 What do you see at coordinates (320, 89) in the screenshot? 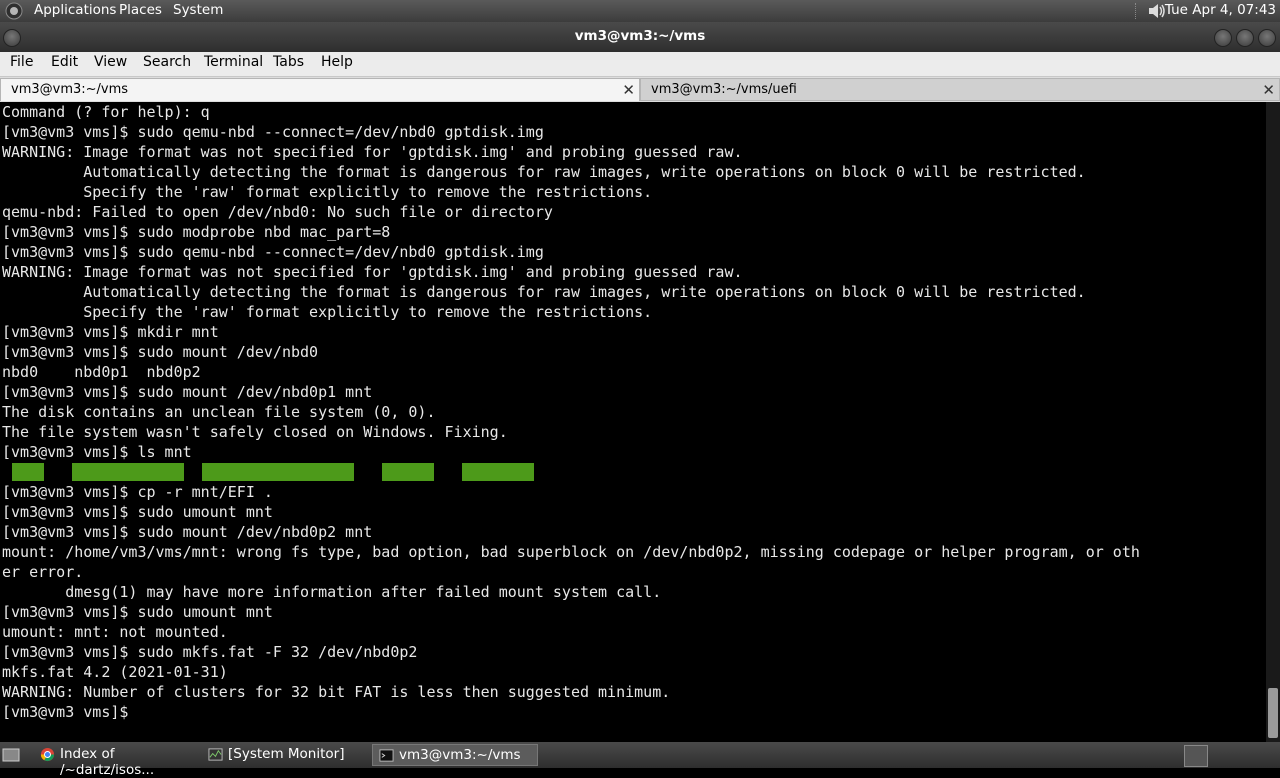
I see `tab-vms: vm3@vm3:~/vms ✕` at bounding box center [320, 89].